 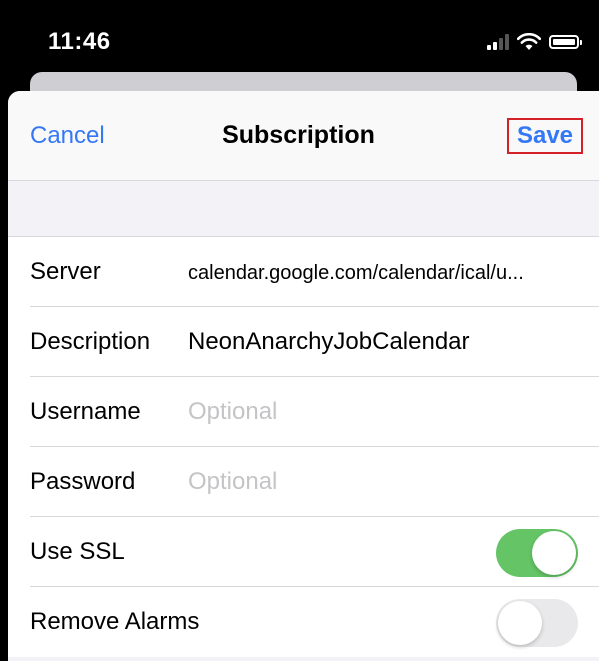 I want to click on username-row: Username, so click(x=303, y=412).